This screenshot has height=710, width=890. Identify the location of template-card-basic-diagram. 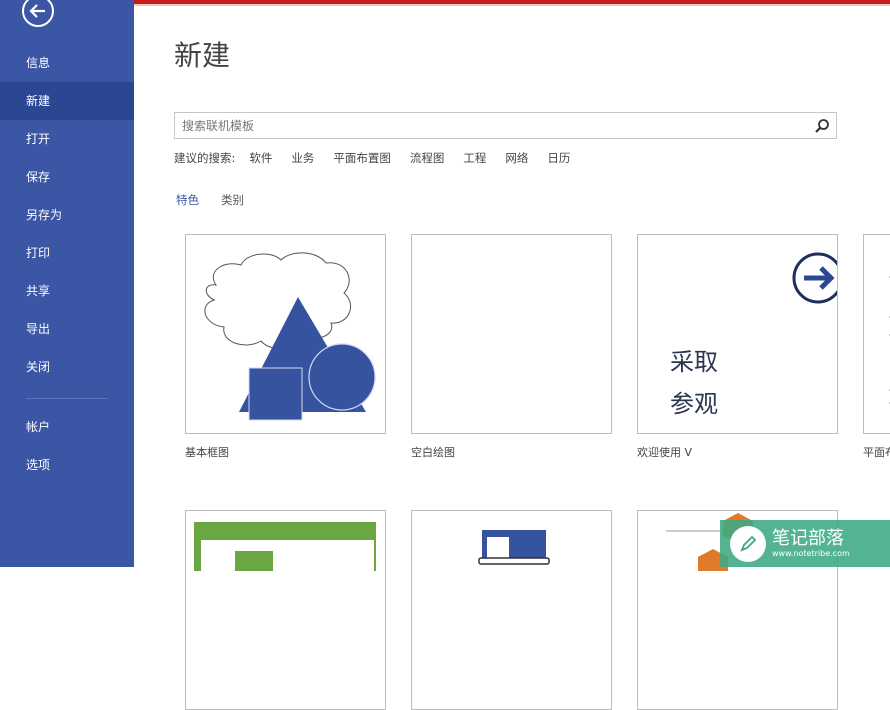
(285, 334).